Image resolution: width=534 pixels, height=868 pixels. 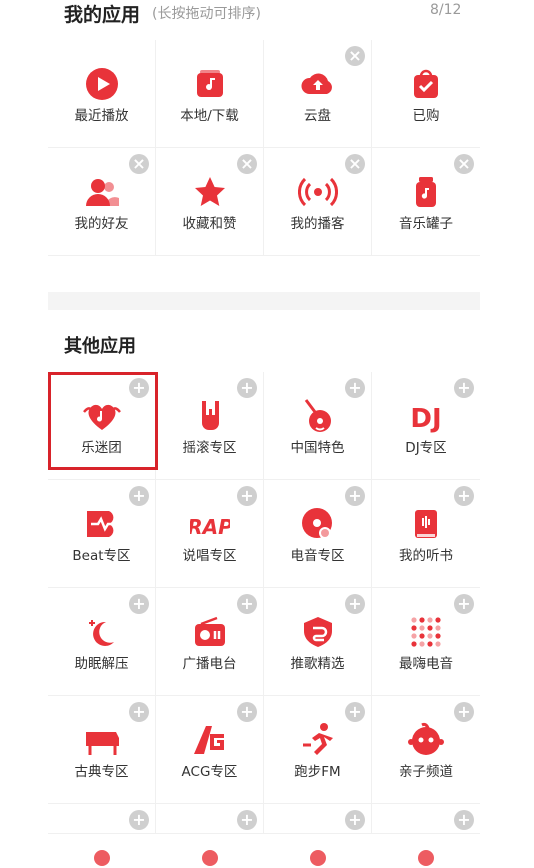 What do you see at coordinates (210, 84) in the screenshot?
I see `music-folder-icon` at bounding box center [210, 84].